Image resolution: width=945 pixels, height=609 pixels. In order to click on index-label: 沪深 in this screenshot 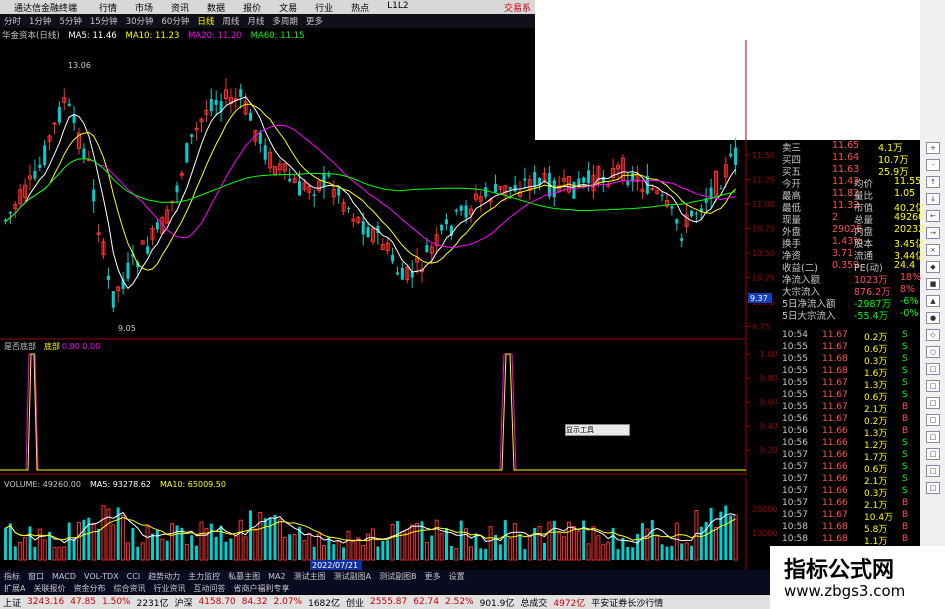, I will do `click(184, 602)`.